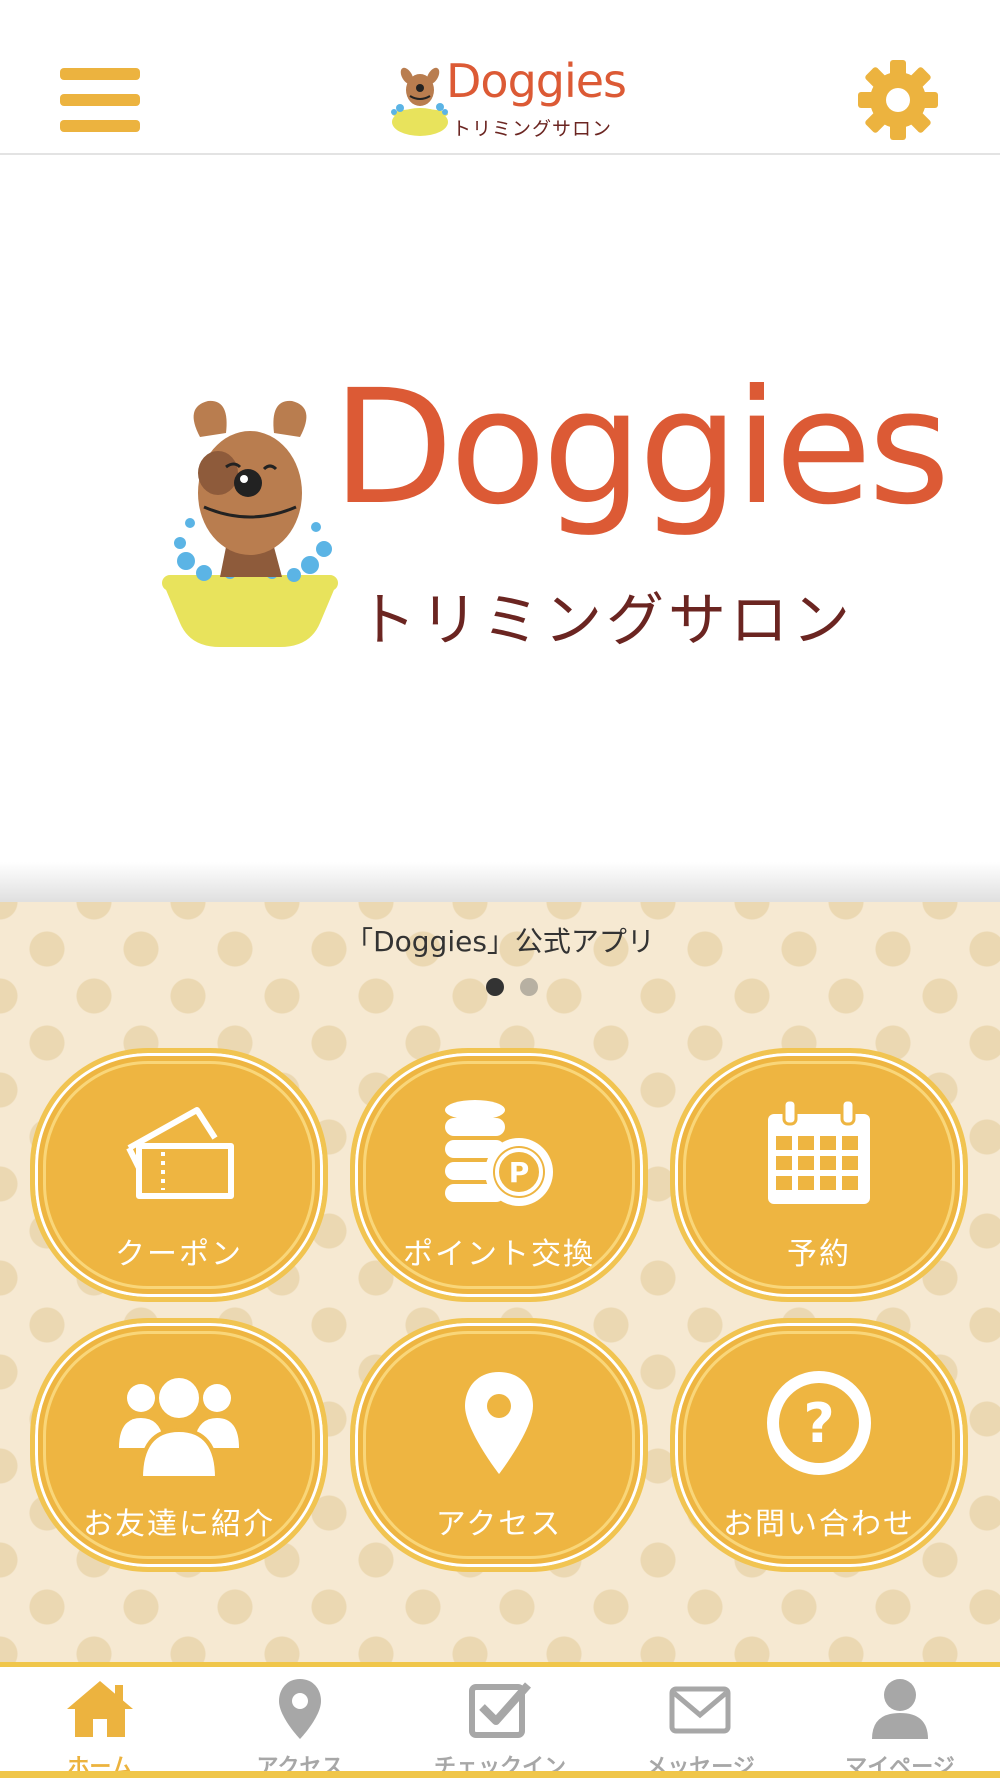 This screenshot has height=1778, width=1000. I want to click on coupon-button: クーポン, so click(179, 1175).